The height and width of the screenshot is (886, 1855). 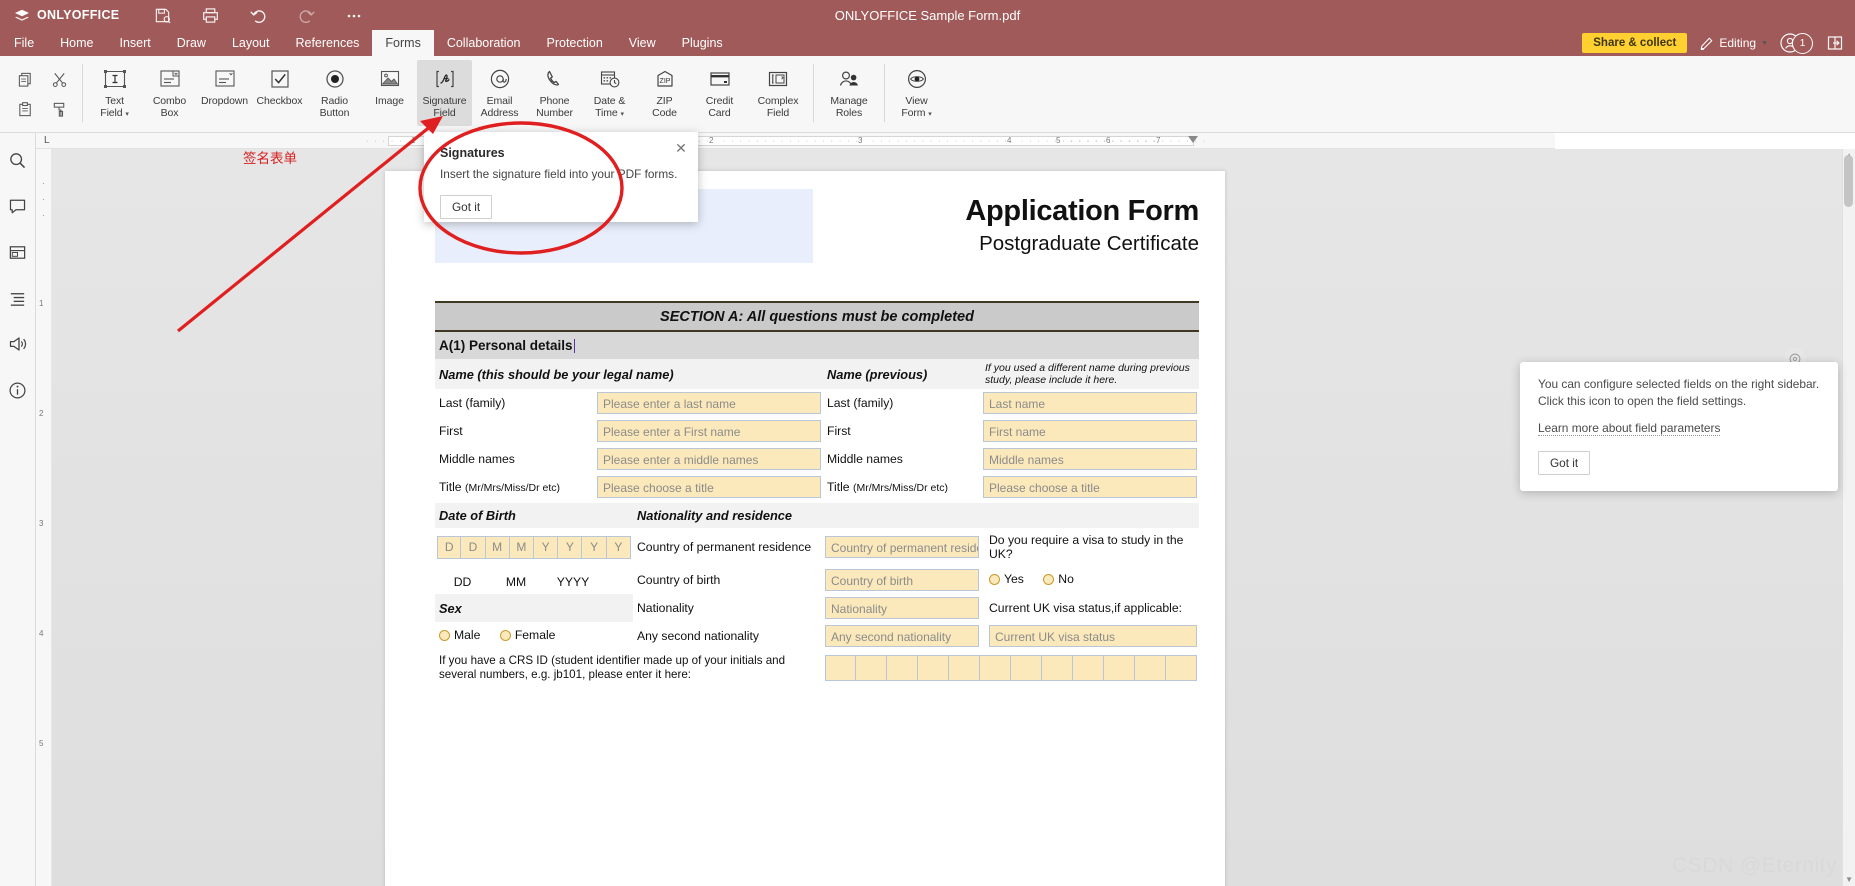 What do you see at coordinates (389, 93) in the screenshot?
I see `image-button: Image` at bounding box center [389, 93].